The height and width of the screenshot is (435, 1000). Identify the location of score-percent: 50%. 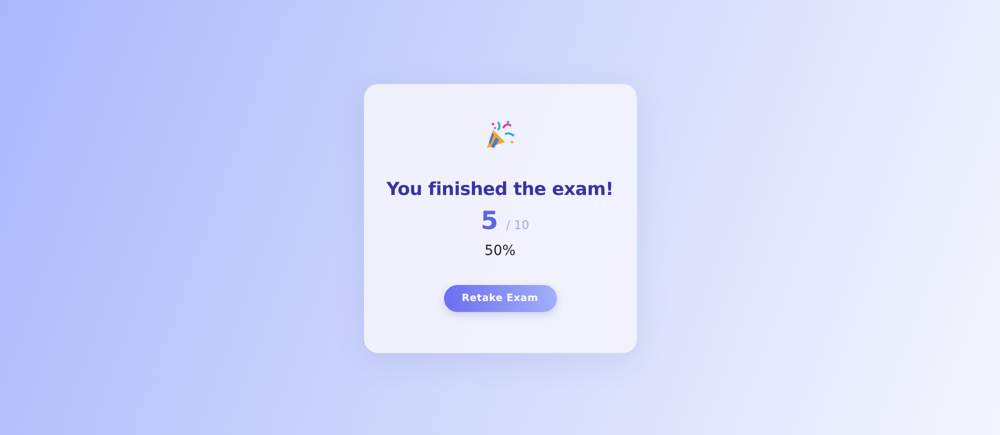
(500, 251).